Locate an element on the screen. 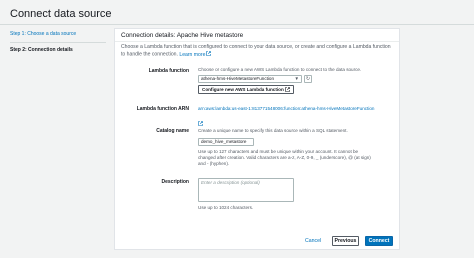 The height and width of the screenshot is (258, 474). refresh-icon: ↻ is located at coordinates (308, 79).